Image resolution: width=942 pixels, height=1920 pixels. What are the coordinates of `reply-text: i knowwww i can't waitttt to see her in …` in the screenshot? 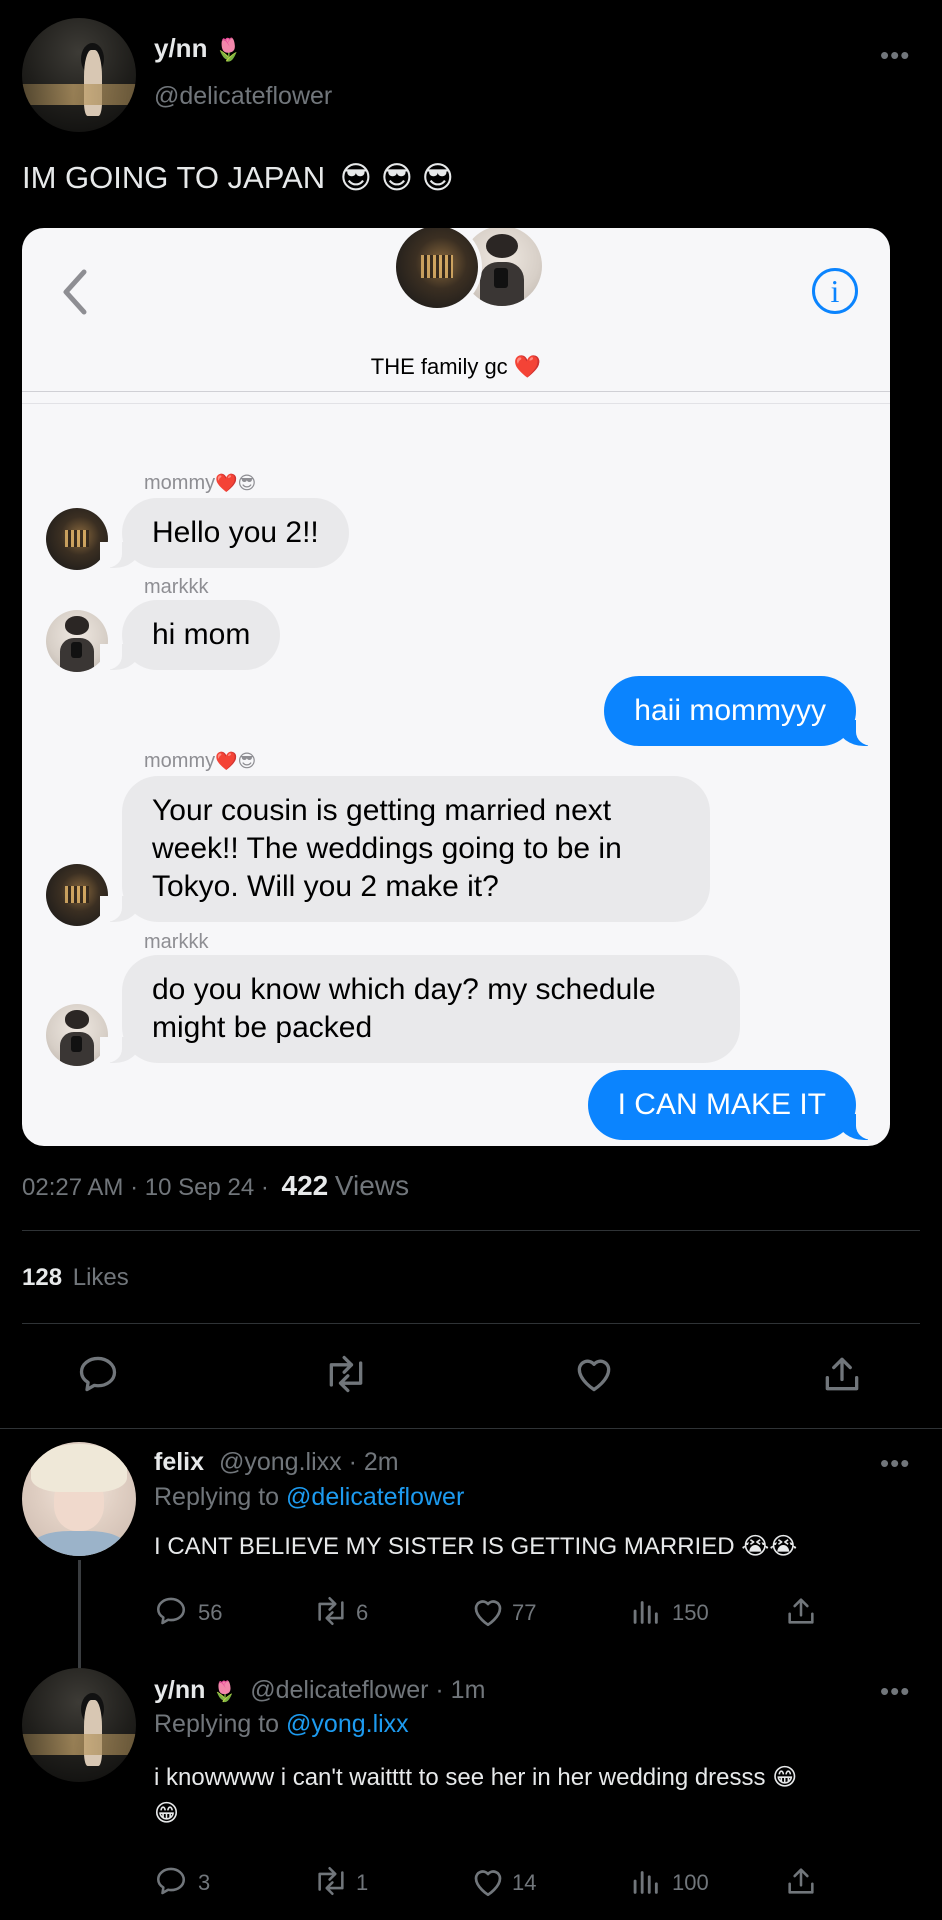 It's located at (476, 1795).